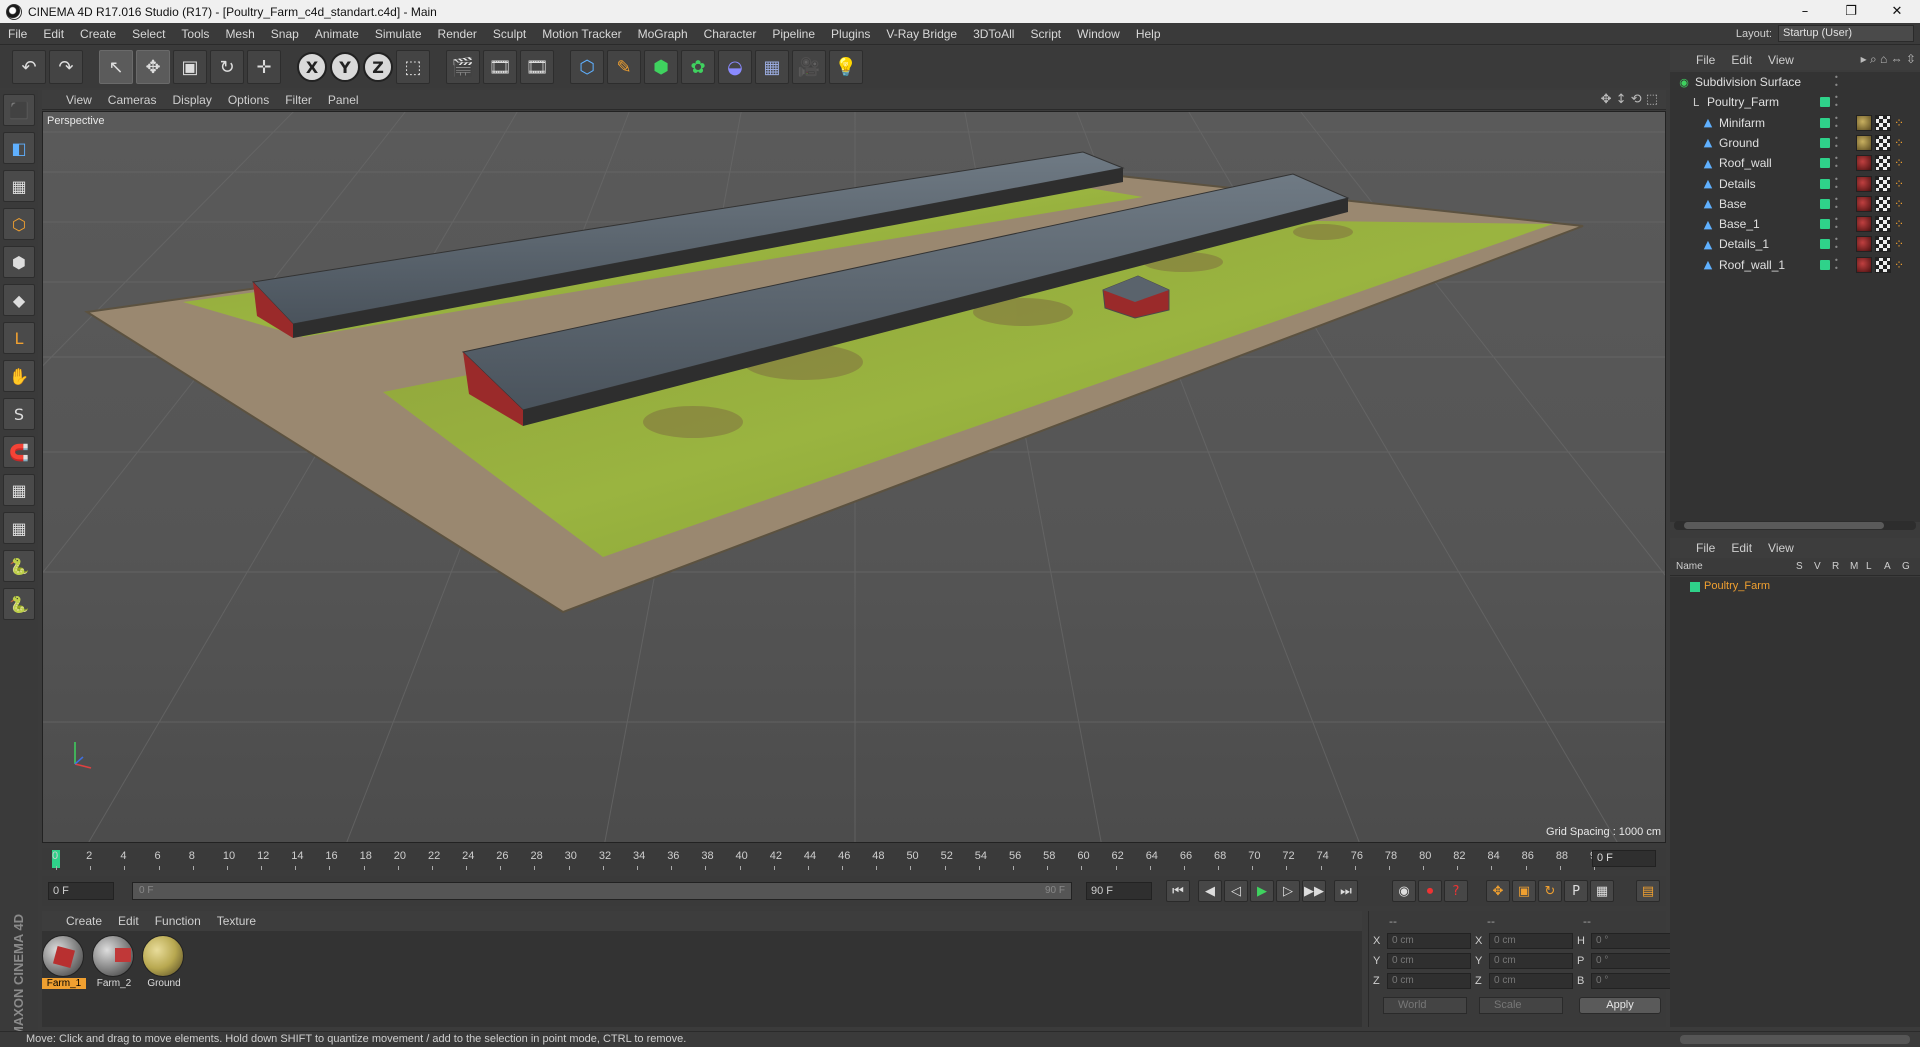 The image size is (1920, 1047). I want to click on menu-render: Render, so click(457, 34).